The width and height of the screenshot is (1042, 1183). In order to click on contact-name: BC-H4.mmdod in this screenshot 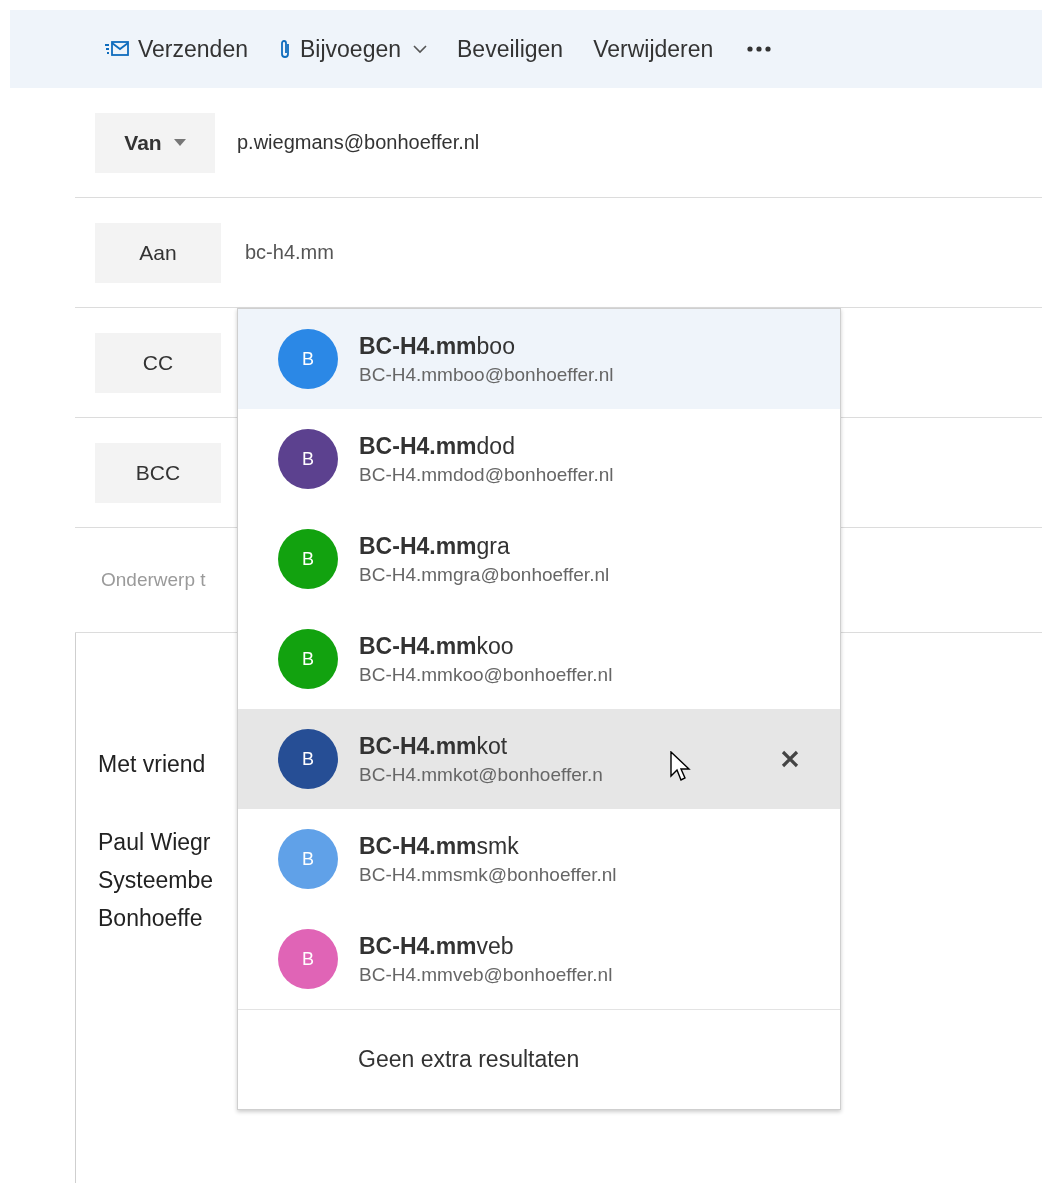, I will do `click(437, 446)`.